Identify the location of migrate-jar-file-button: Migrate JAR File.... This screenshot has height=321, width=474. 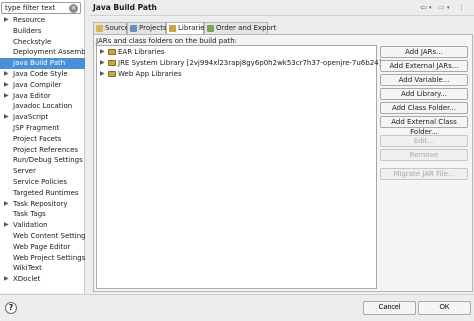
(424, 174).